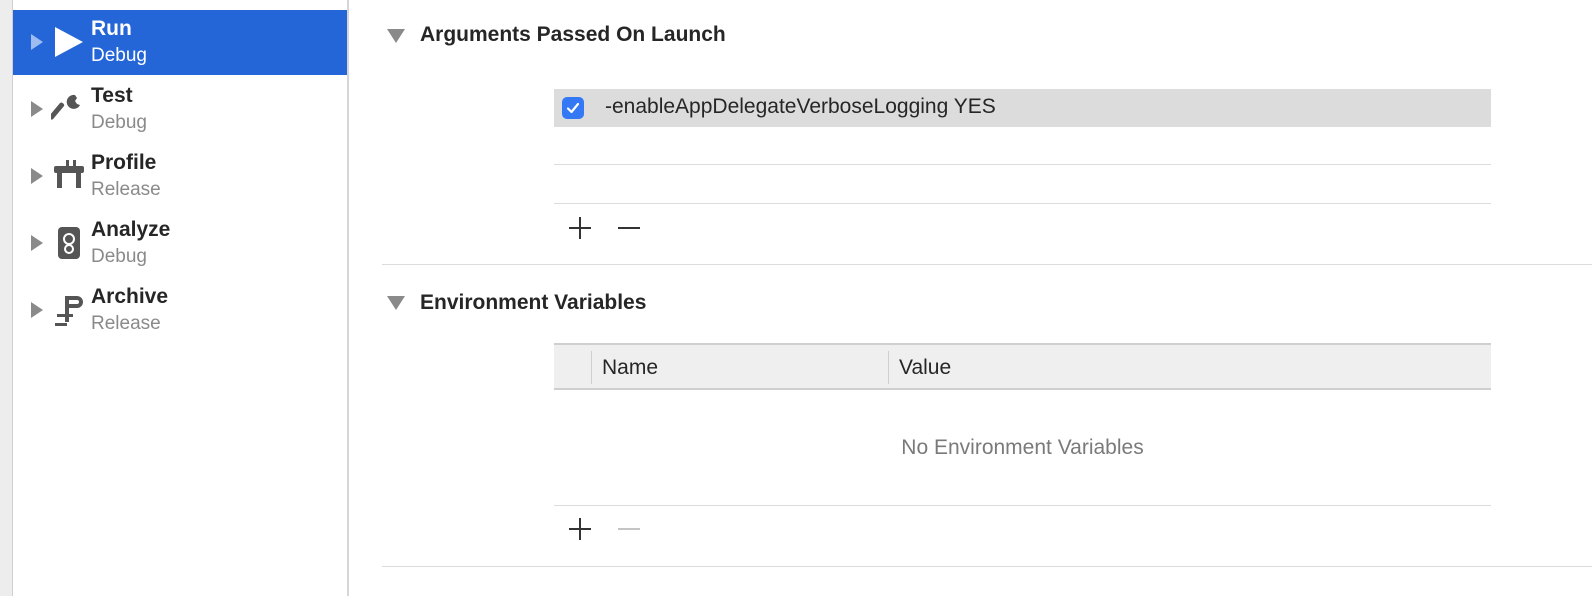 The height and width of the screenshot is (596, 1592). What do you see at coordinates (69, 174) in the screenshot?
I see `gauge-icon` at bounding box center [69, 174].